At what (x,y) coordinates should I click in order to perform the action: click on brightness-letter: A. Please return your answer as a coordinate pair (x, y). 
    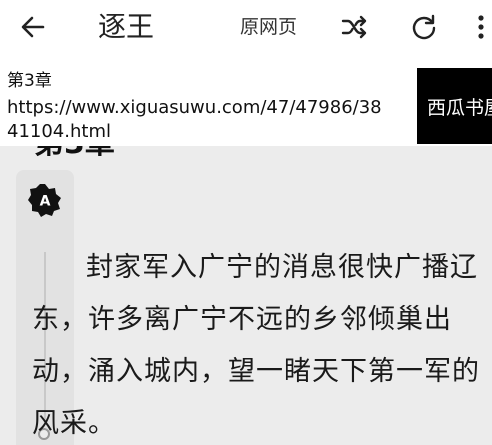
    Looking at the image, I should click on (45, 202).